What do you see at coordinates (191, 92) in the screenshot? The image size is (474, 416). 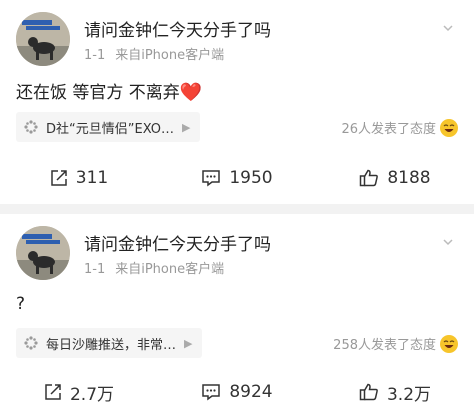 I see `heart-emoji: ❤️` at bounding box center [191, 92].